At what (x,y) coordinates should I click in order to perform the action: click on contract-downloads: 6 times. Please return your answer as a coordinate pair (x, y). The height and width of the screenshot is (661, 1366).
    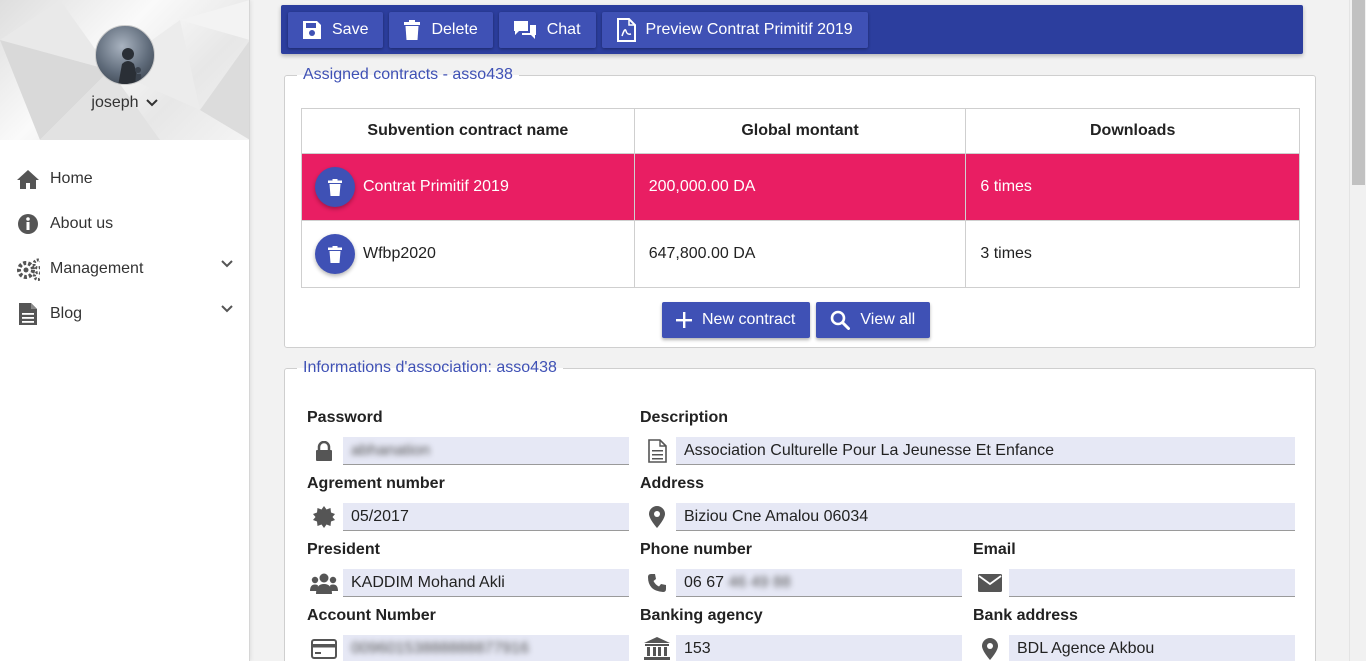
    Looking at the image, I should click on (1132, 187).